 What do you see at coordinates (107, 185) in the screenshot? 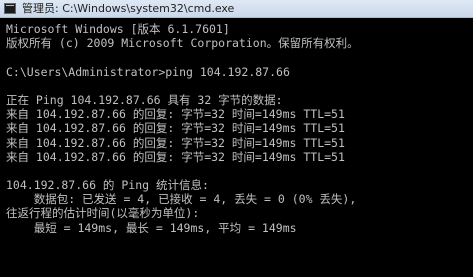
I see `stats-header-line: 104.192.87.66 的 Ping 统计信息:` at bounding box center [107, 185].